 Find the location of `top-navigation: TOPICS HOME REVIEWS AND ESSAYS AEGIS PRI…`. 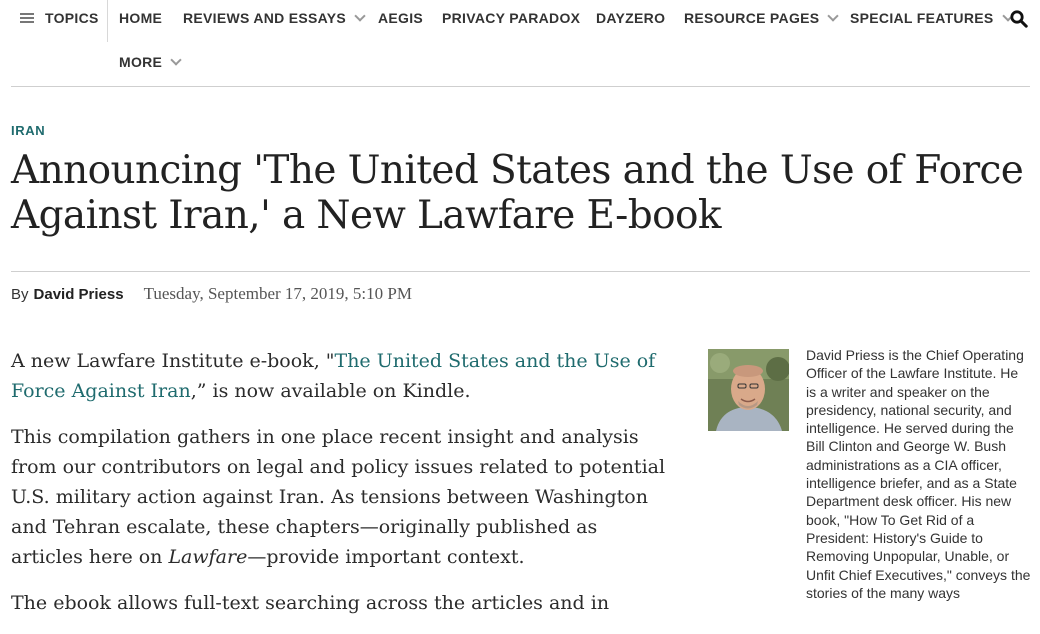

top-navigation: TOPICS HOME REVIEWS AND ESSAYS AEGIS PRI… is located at coordinates (520, 43).